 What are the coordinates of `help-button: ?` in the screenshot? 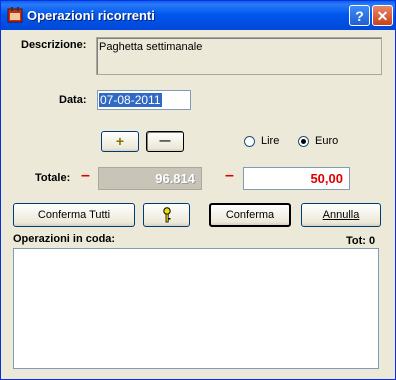 It's located at (359, 15).